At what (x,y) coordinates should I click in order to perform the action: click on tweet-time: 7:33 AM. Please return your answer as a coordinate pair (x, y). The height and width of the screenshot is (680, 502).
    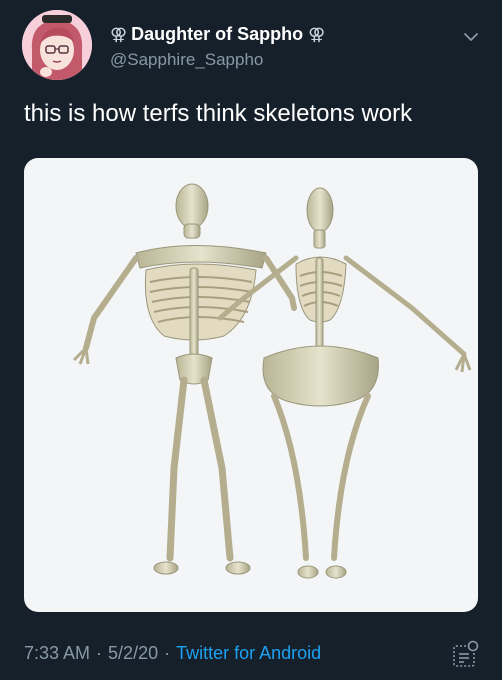
    Looking at the image, I should click on (57, 653).